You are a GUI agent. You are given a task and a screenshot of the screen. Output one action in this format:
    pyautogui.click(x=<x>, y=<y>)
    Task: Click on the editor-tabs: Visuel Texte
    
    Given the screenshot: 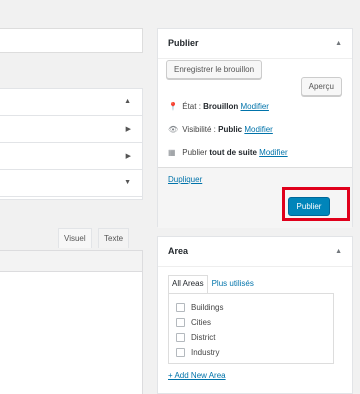 What is the action you would take?
    pyautogui.click(x=71, y=239)
    